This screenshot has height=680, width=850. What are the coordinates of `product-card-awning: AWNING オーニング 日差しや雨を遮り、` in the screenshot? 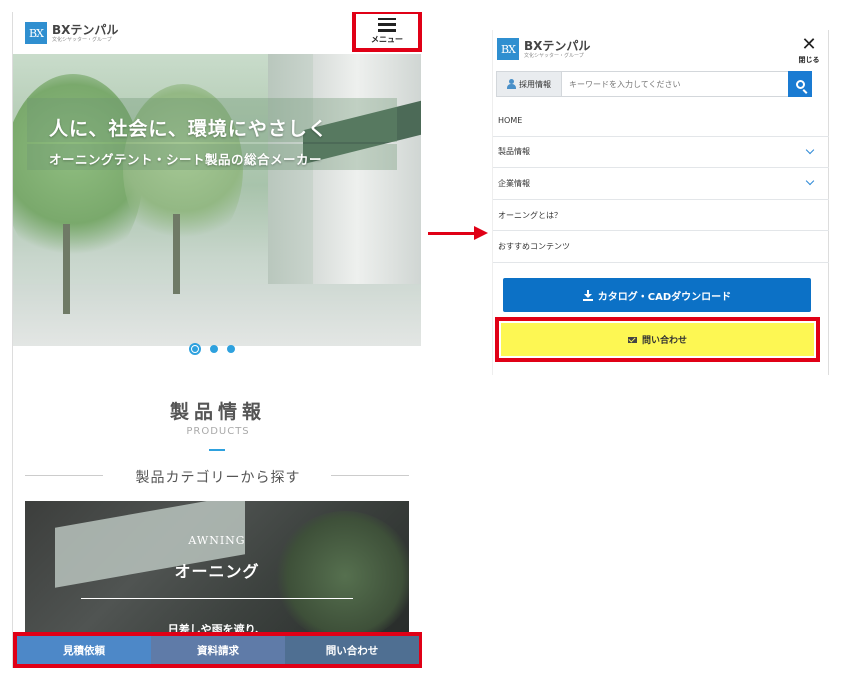 It's located at (217, 576).